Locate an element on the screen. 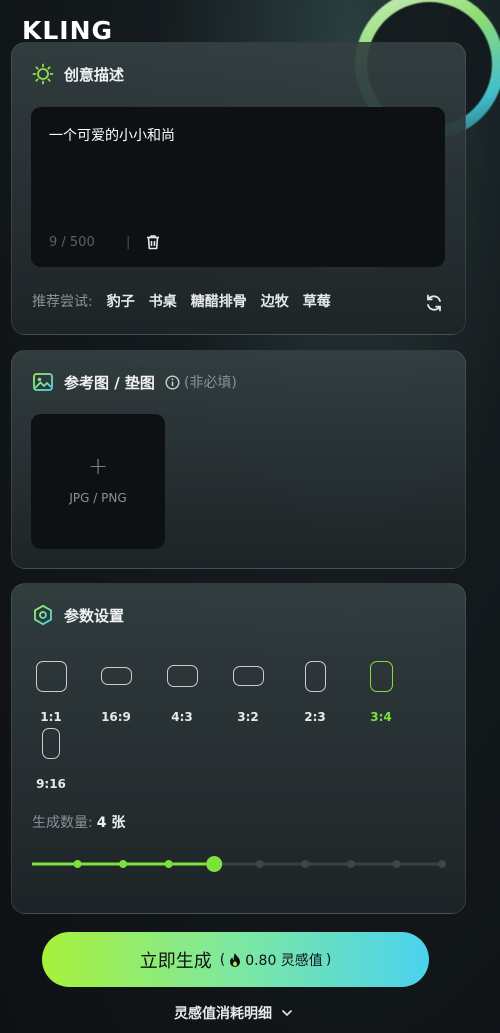  suggestion-row: 推荐尝试: 豹子 书桌 糖醋排骨 边牧 草莓 is located at coordinates (188, 301).